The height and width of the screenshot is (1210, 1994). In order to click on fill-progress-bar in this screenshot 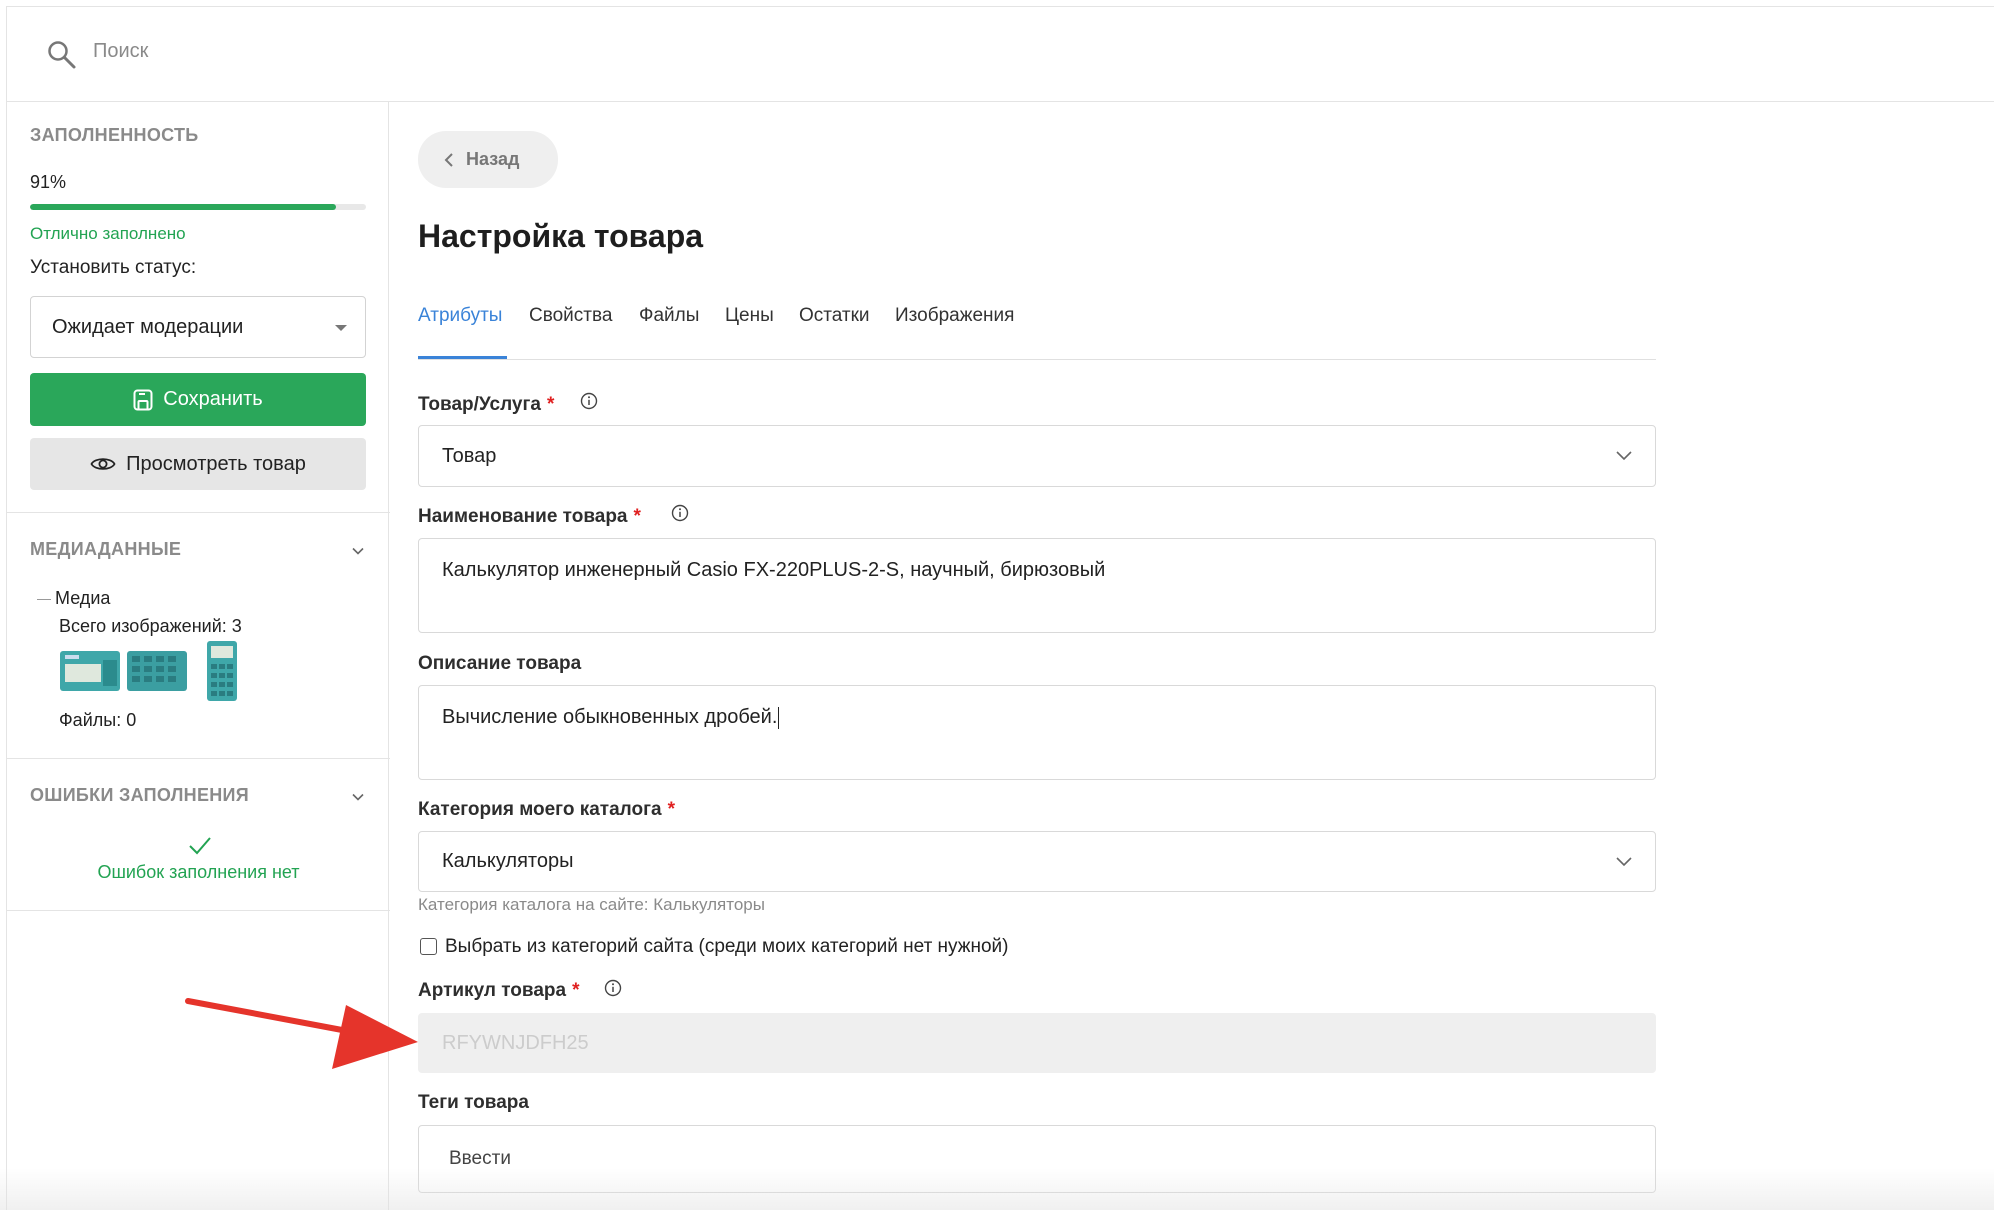, I will do `click(198, 207)`.